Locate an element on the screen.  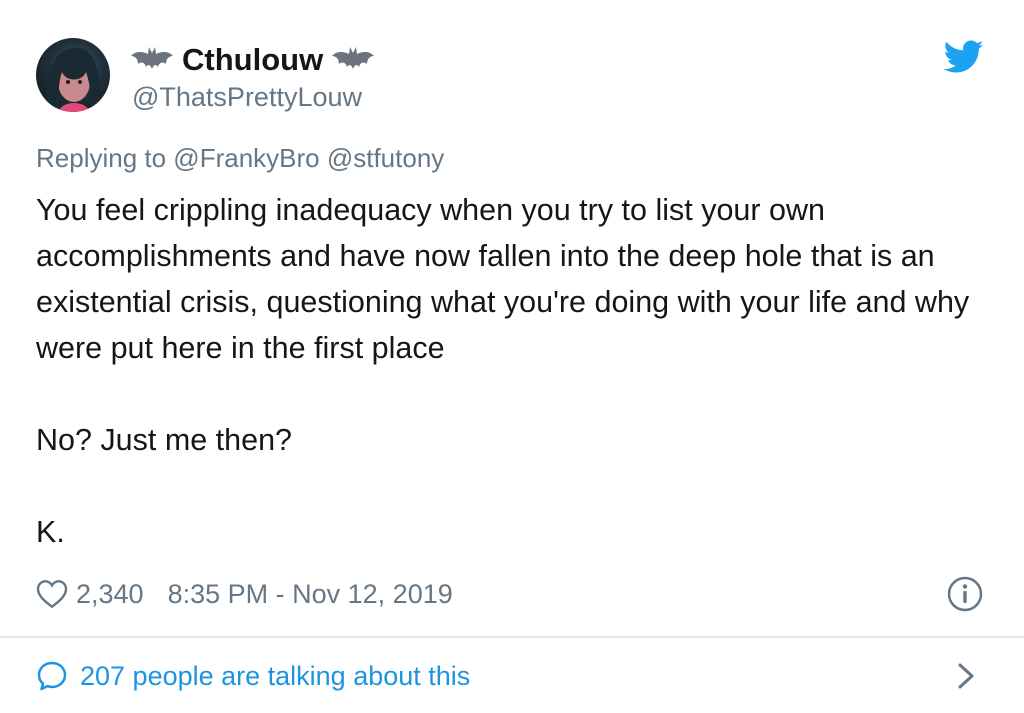
display-name-row: Cthulouw is located at coordinates (252, 60).